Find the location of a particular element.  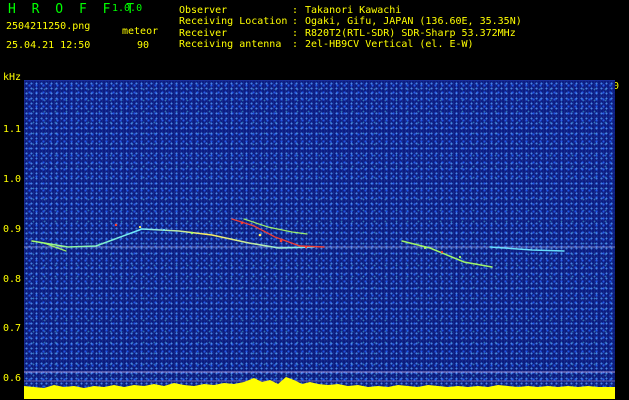

y-tick-0-9: 0.9 is located at coordinates (12, 229).